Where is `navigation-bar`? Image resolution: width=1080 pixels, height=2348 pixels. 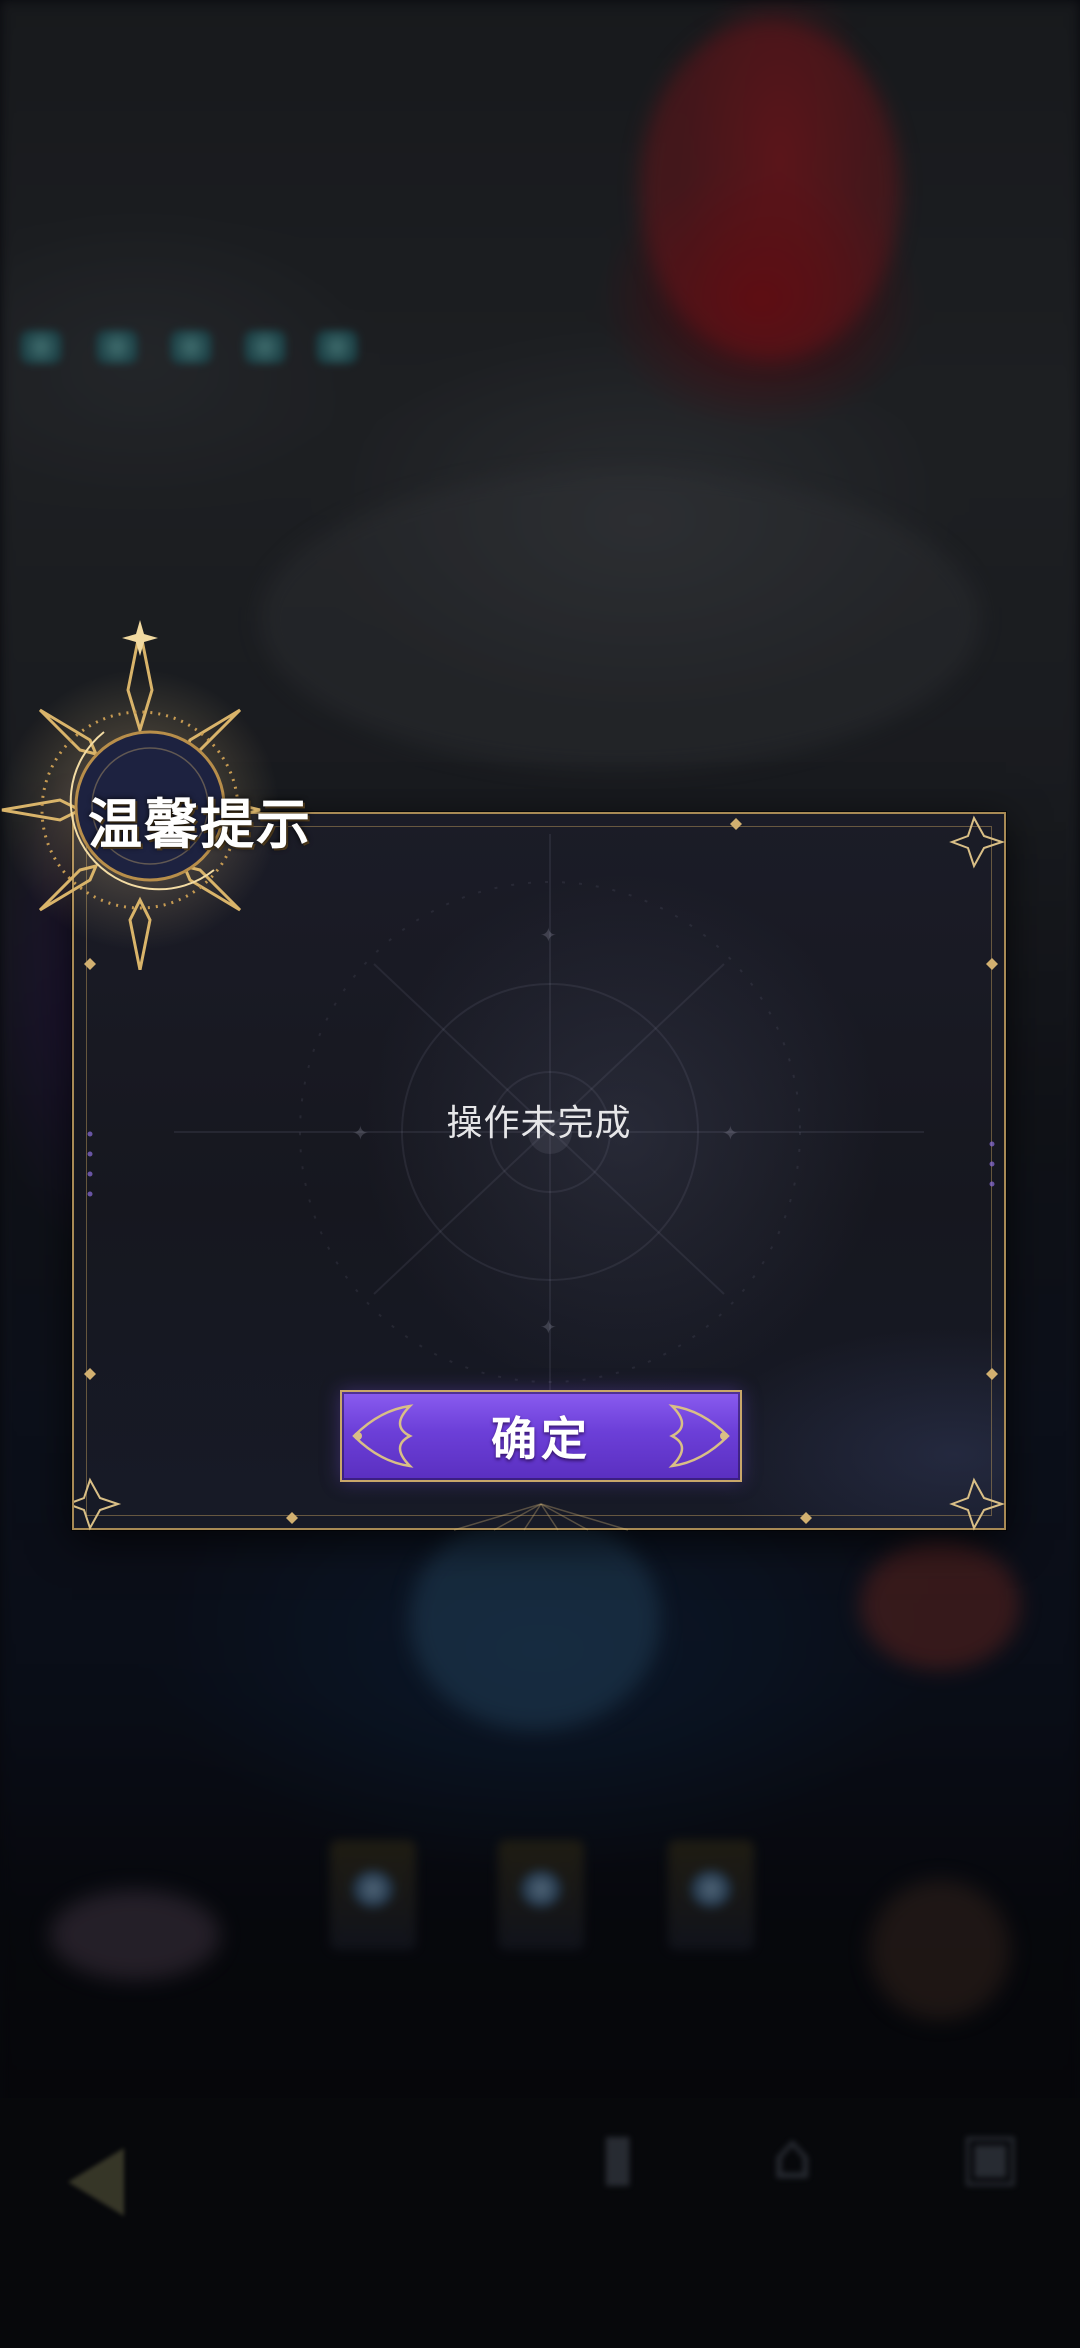
navigation-bar is located at coordinates (540, 2223).